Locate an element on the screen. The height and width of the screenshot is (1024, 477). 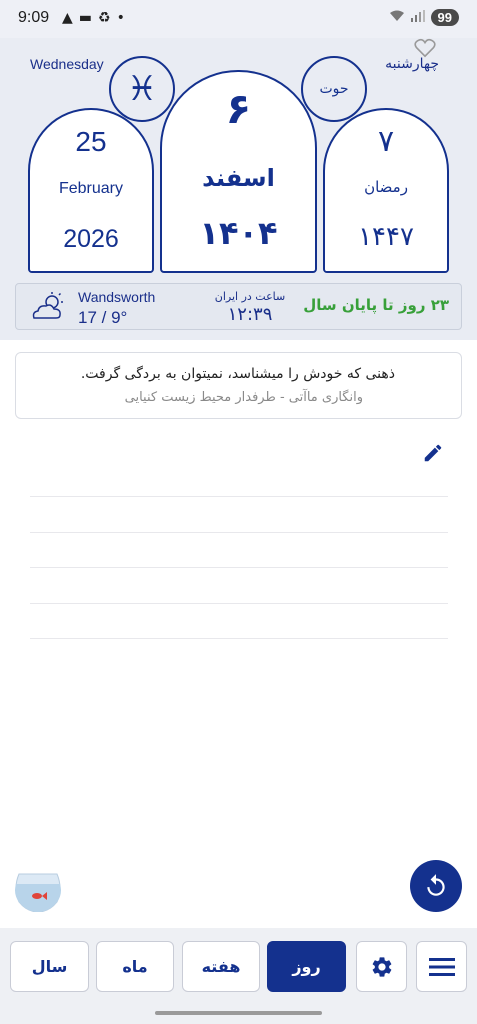
nav-day-button: روز is located at coordinates (306, 966).